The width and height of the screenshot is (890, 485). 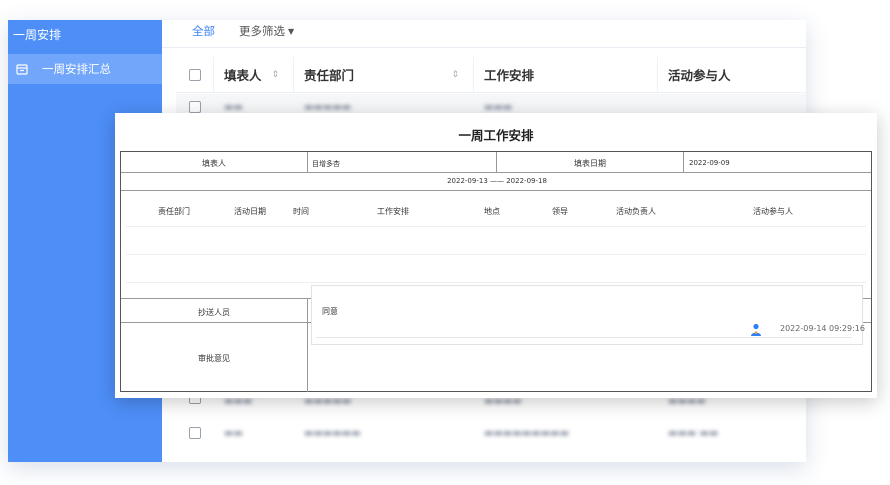 I want to click on sidebar-item-weekly-summary: 一周安排汇总, so click(x=85, y=69).